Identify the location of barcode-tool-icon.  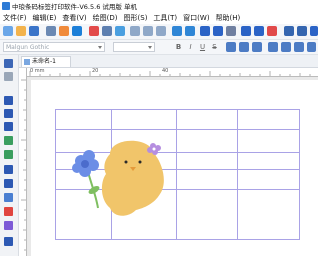
(8, 197).